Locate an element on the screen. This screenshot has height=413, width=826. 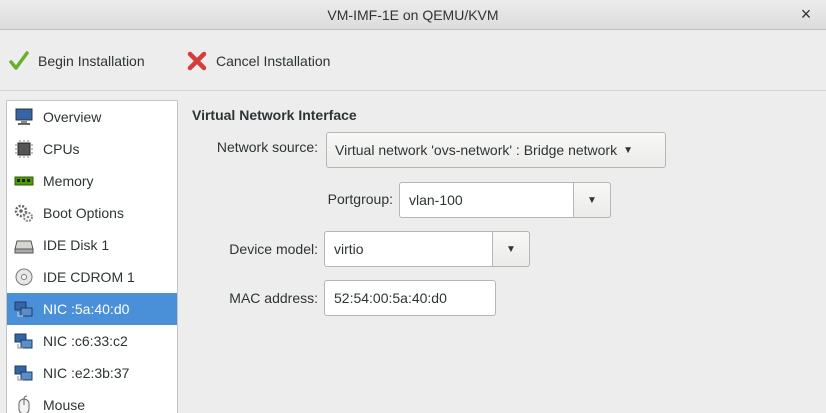
close-icon: × is located at coordinates (806, 14).